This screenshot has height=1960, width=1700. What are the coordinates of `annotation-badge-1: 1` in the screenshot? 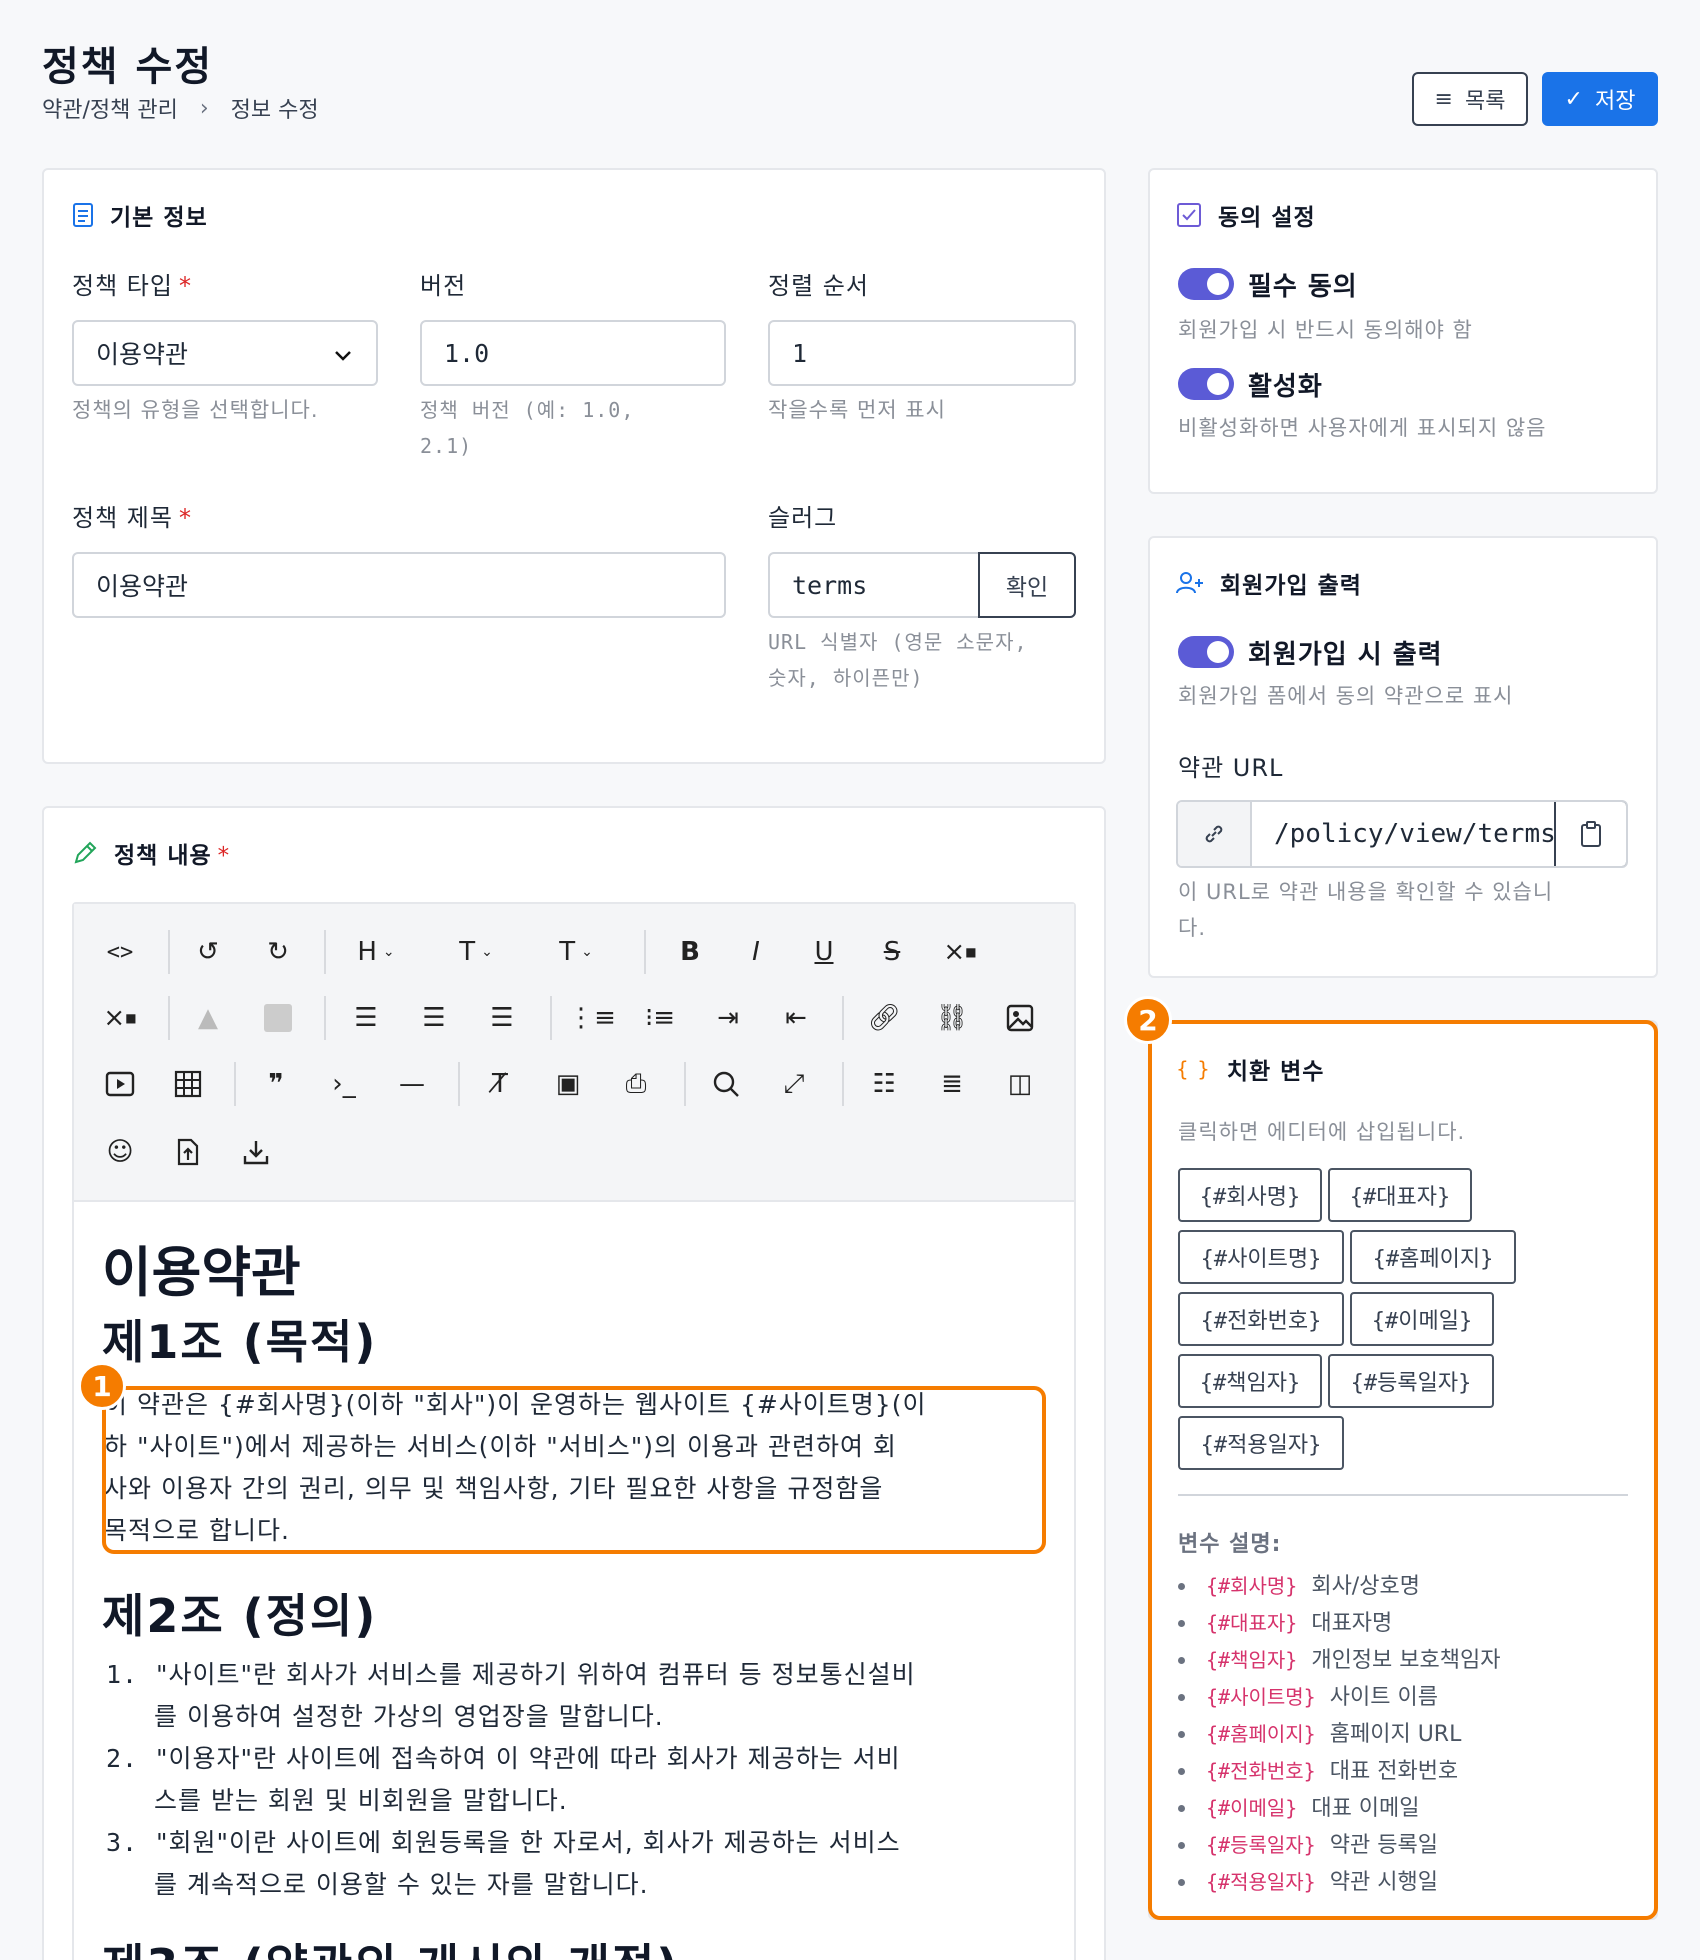 It's located at (102, 1386).